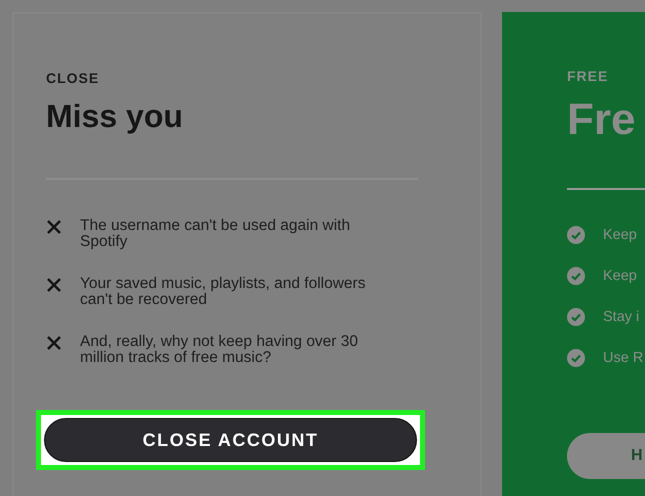 Image resolution: width=645 pixels, height=496 pixels. I want to click on close-account-button: CLOSE ACCOUNT, so click(230, 440).